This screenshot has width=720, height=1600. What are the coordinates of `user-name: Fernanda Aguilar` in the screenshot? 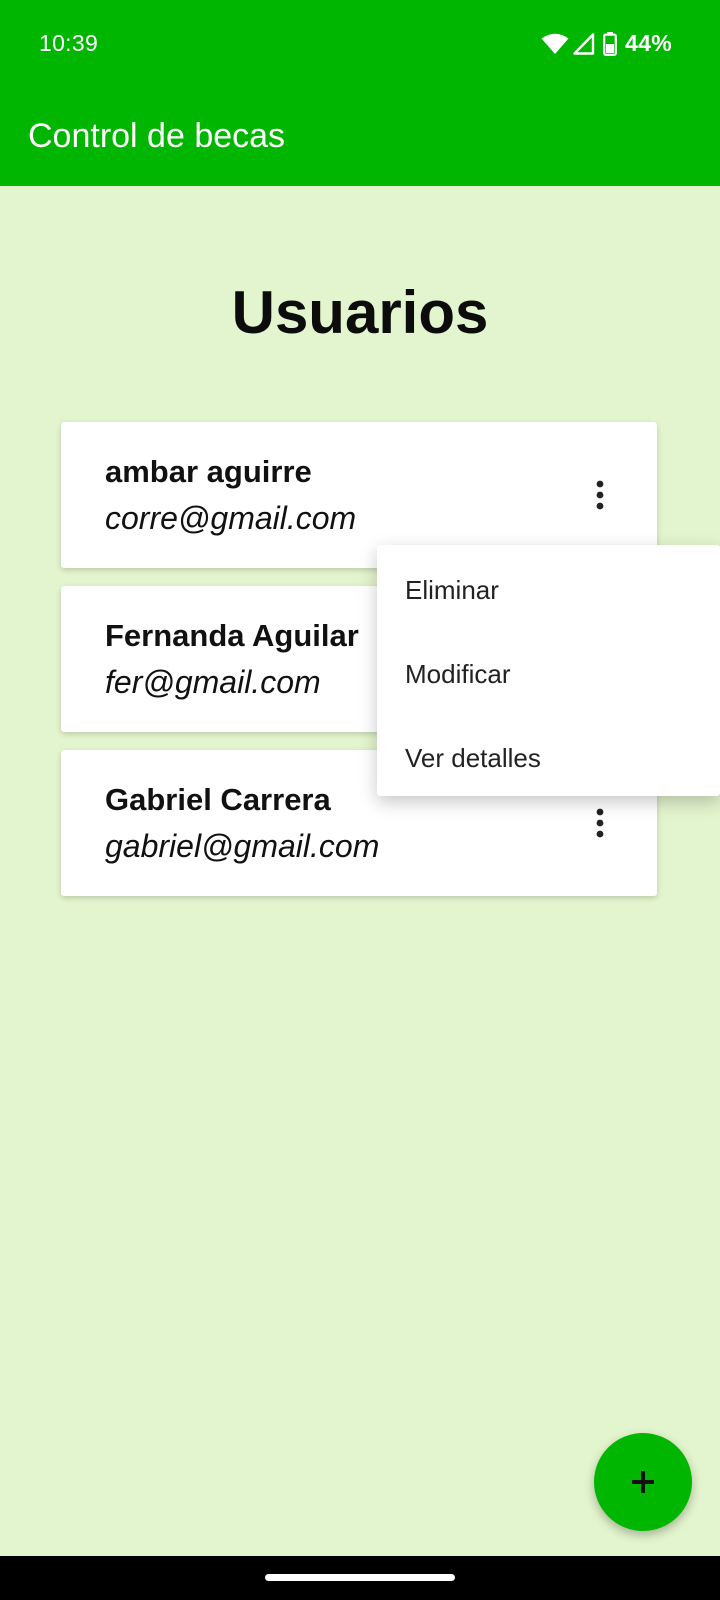 It's located at (232, 635).